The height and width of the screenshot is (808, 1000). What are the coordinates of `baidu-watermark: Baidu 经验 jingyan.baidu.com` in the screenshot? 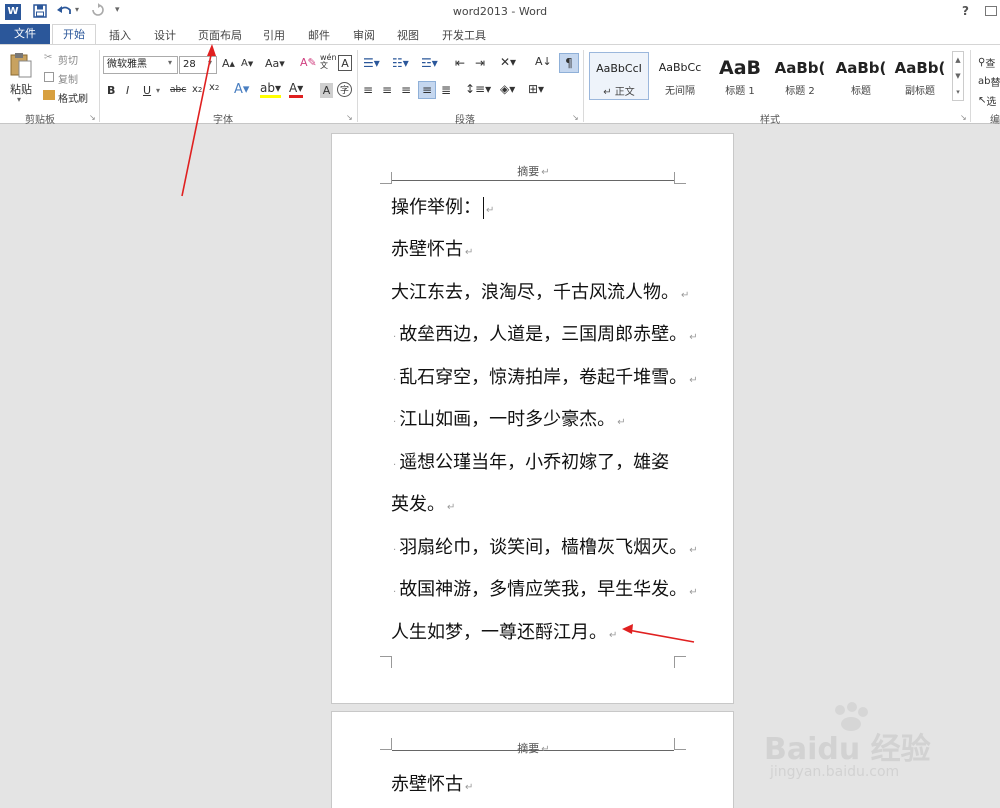 It's located at (880, 750).